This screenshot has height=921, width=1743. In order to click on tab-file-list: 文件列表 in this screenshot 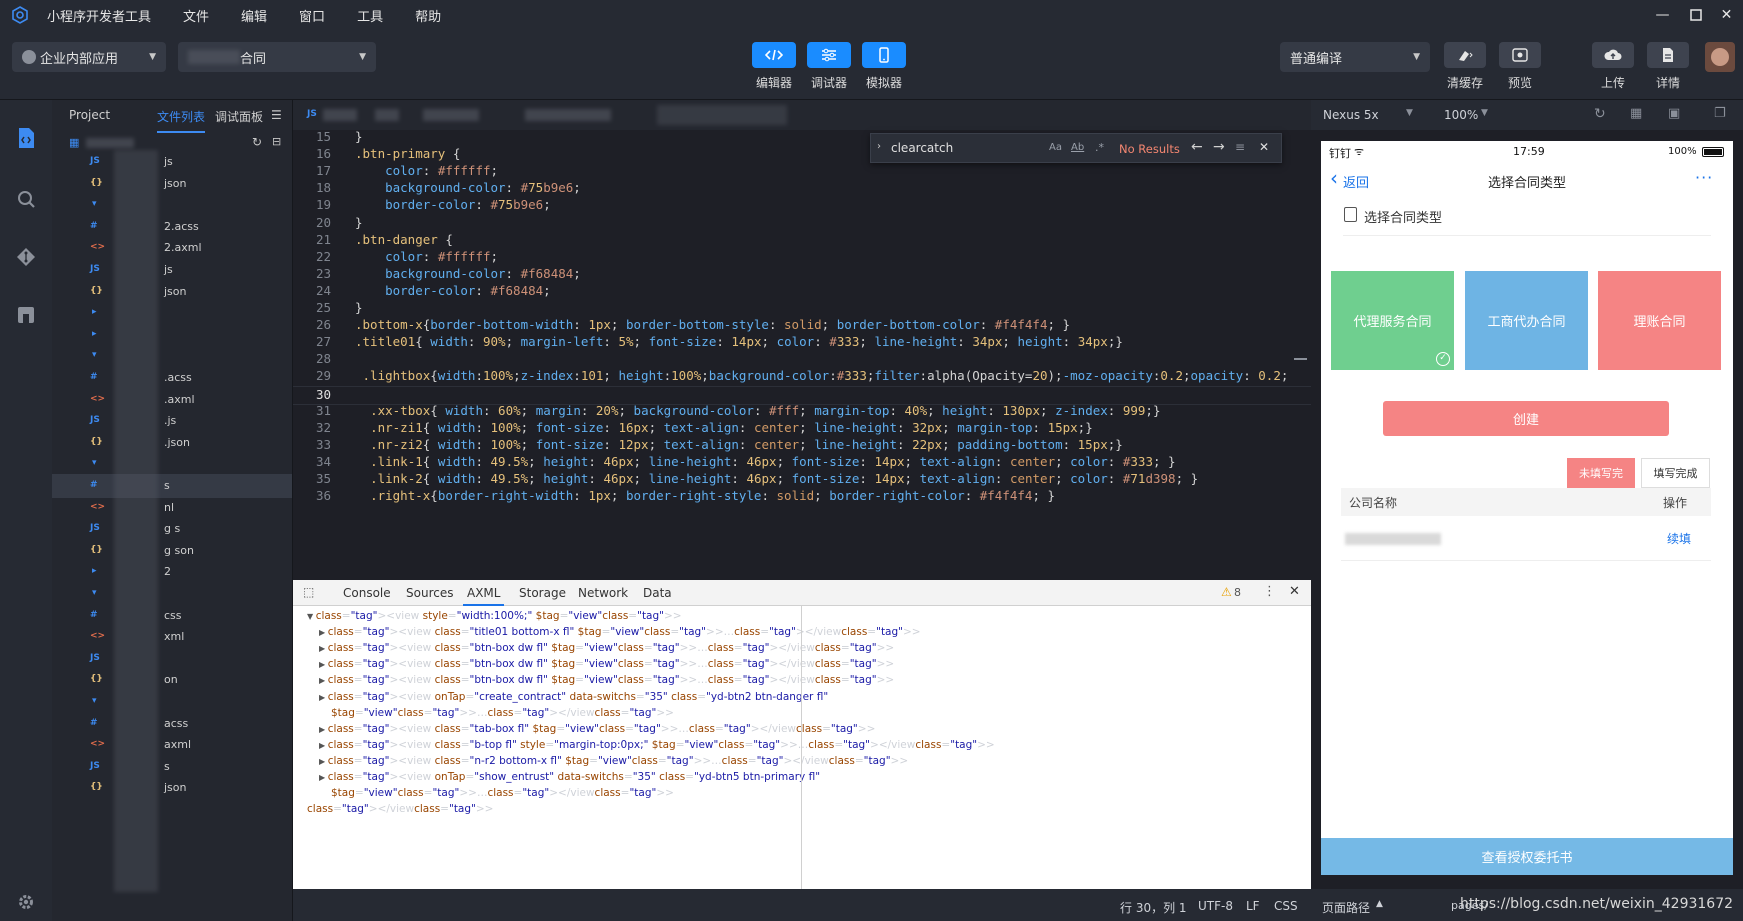, I will do `click(181, 120)`.